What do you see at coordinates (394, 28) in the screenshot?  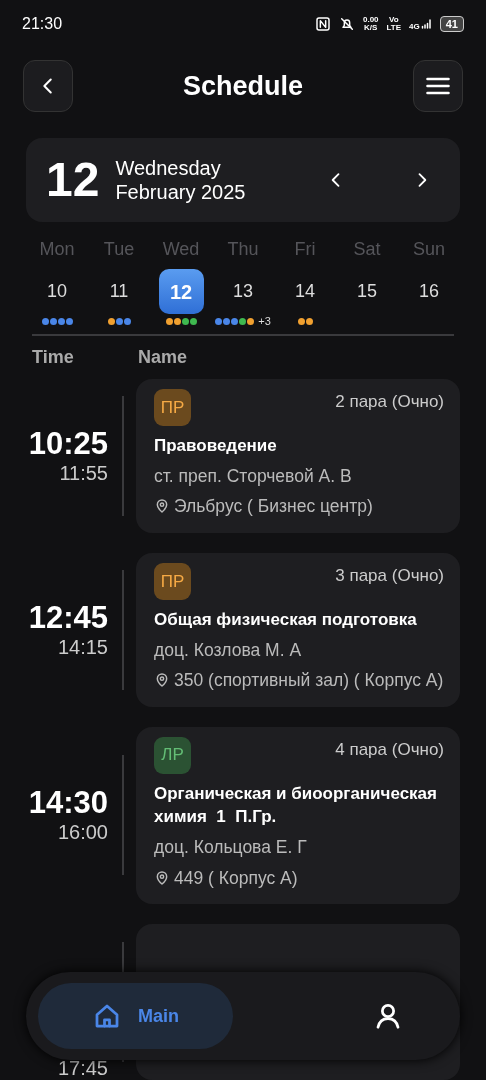 I see `volte-label: LTE` at bounding box center [394, 28].